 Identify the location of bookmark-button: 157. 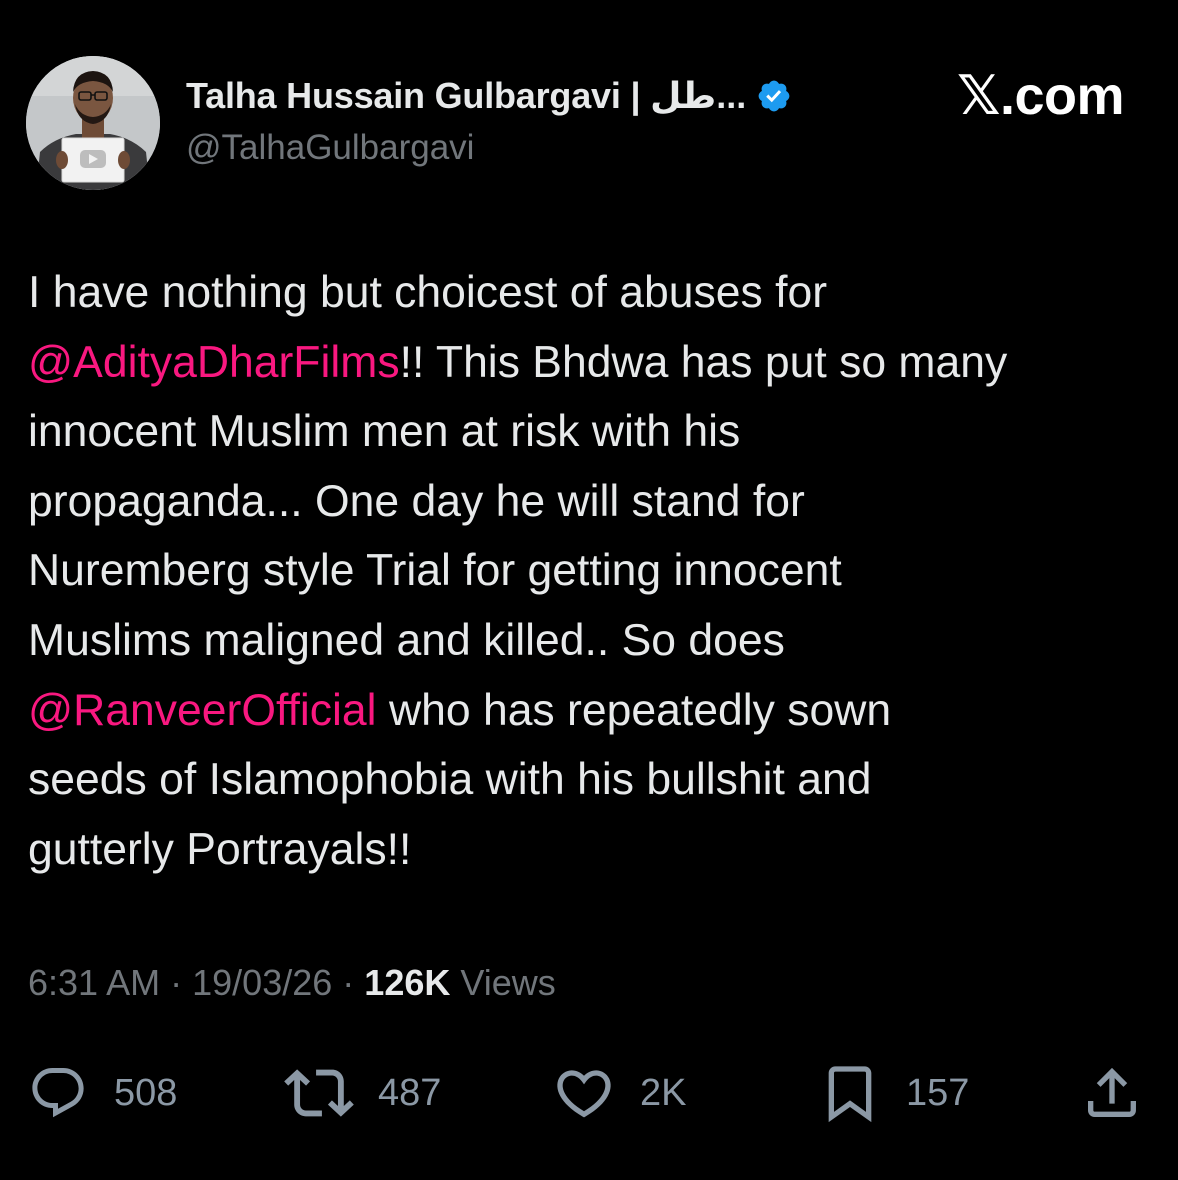
(893, 1093).